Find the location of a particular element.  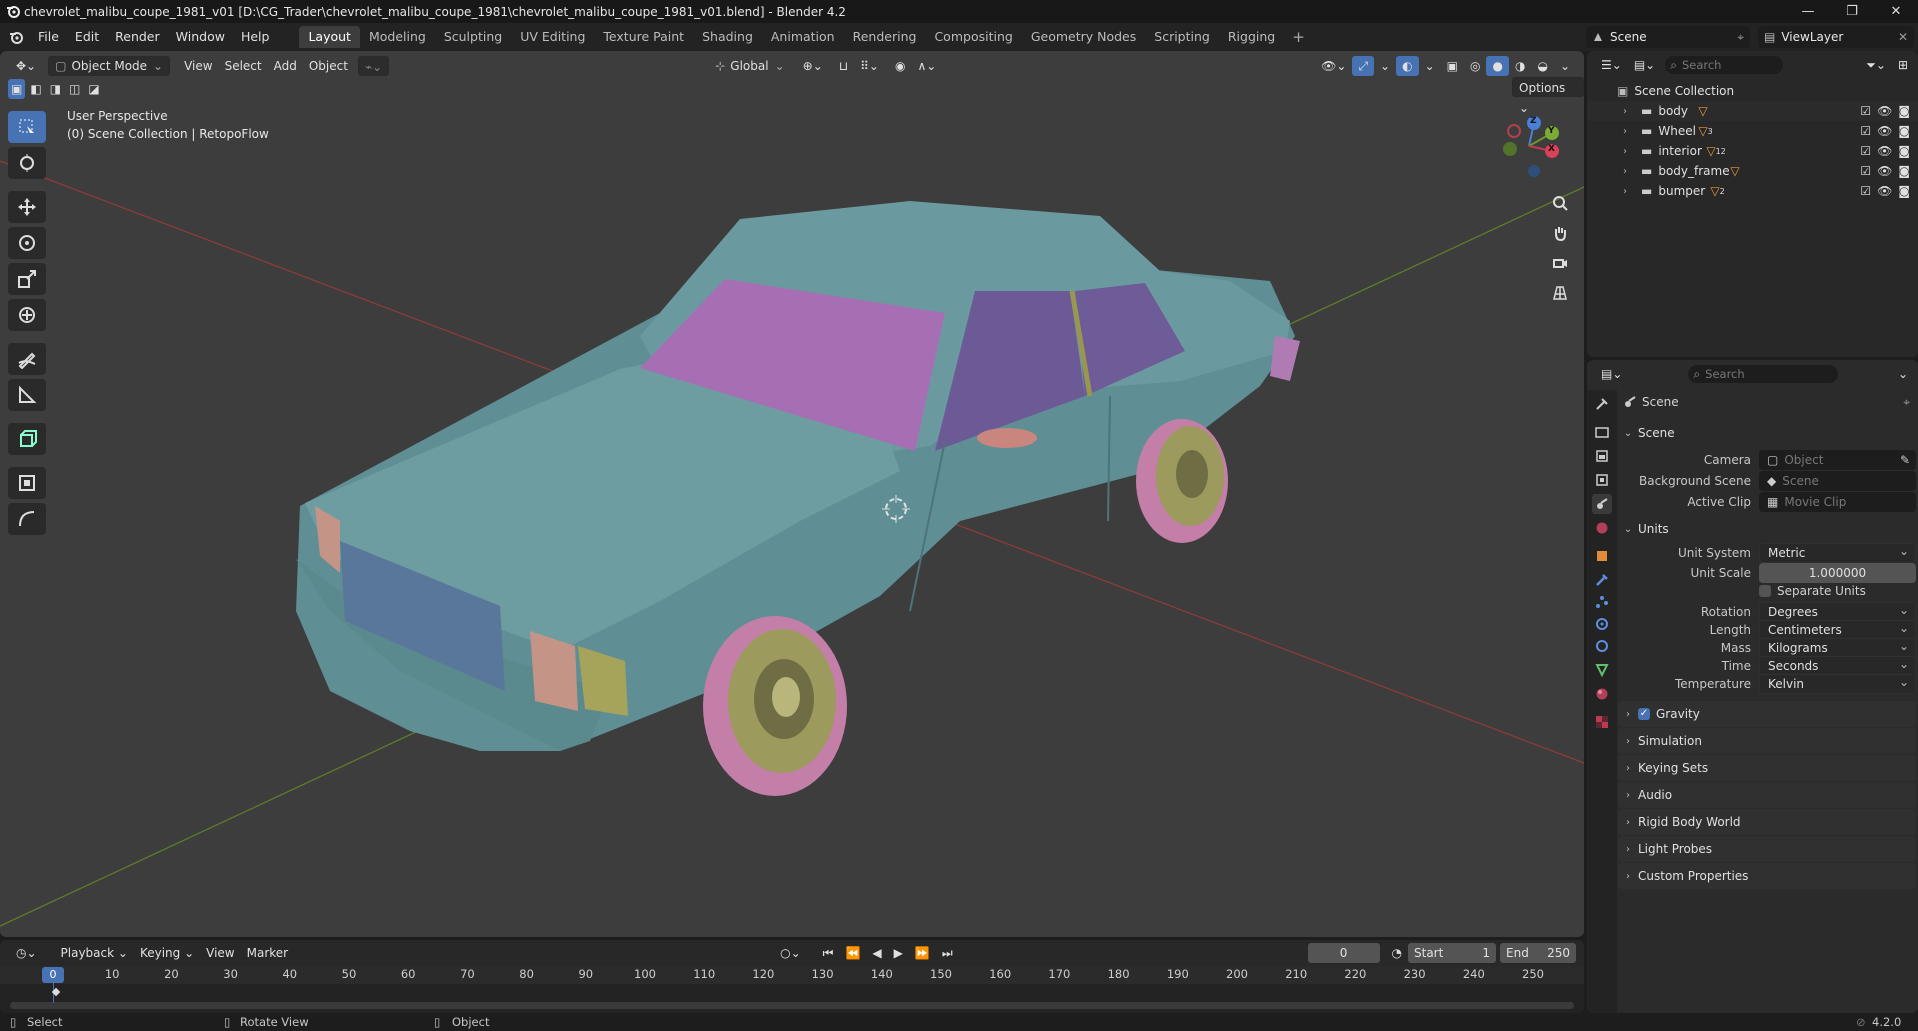

view-layer-tab-icon is located at coordinates (1602, 480).